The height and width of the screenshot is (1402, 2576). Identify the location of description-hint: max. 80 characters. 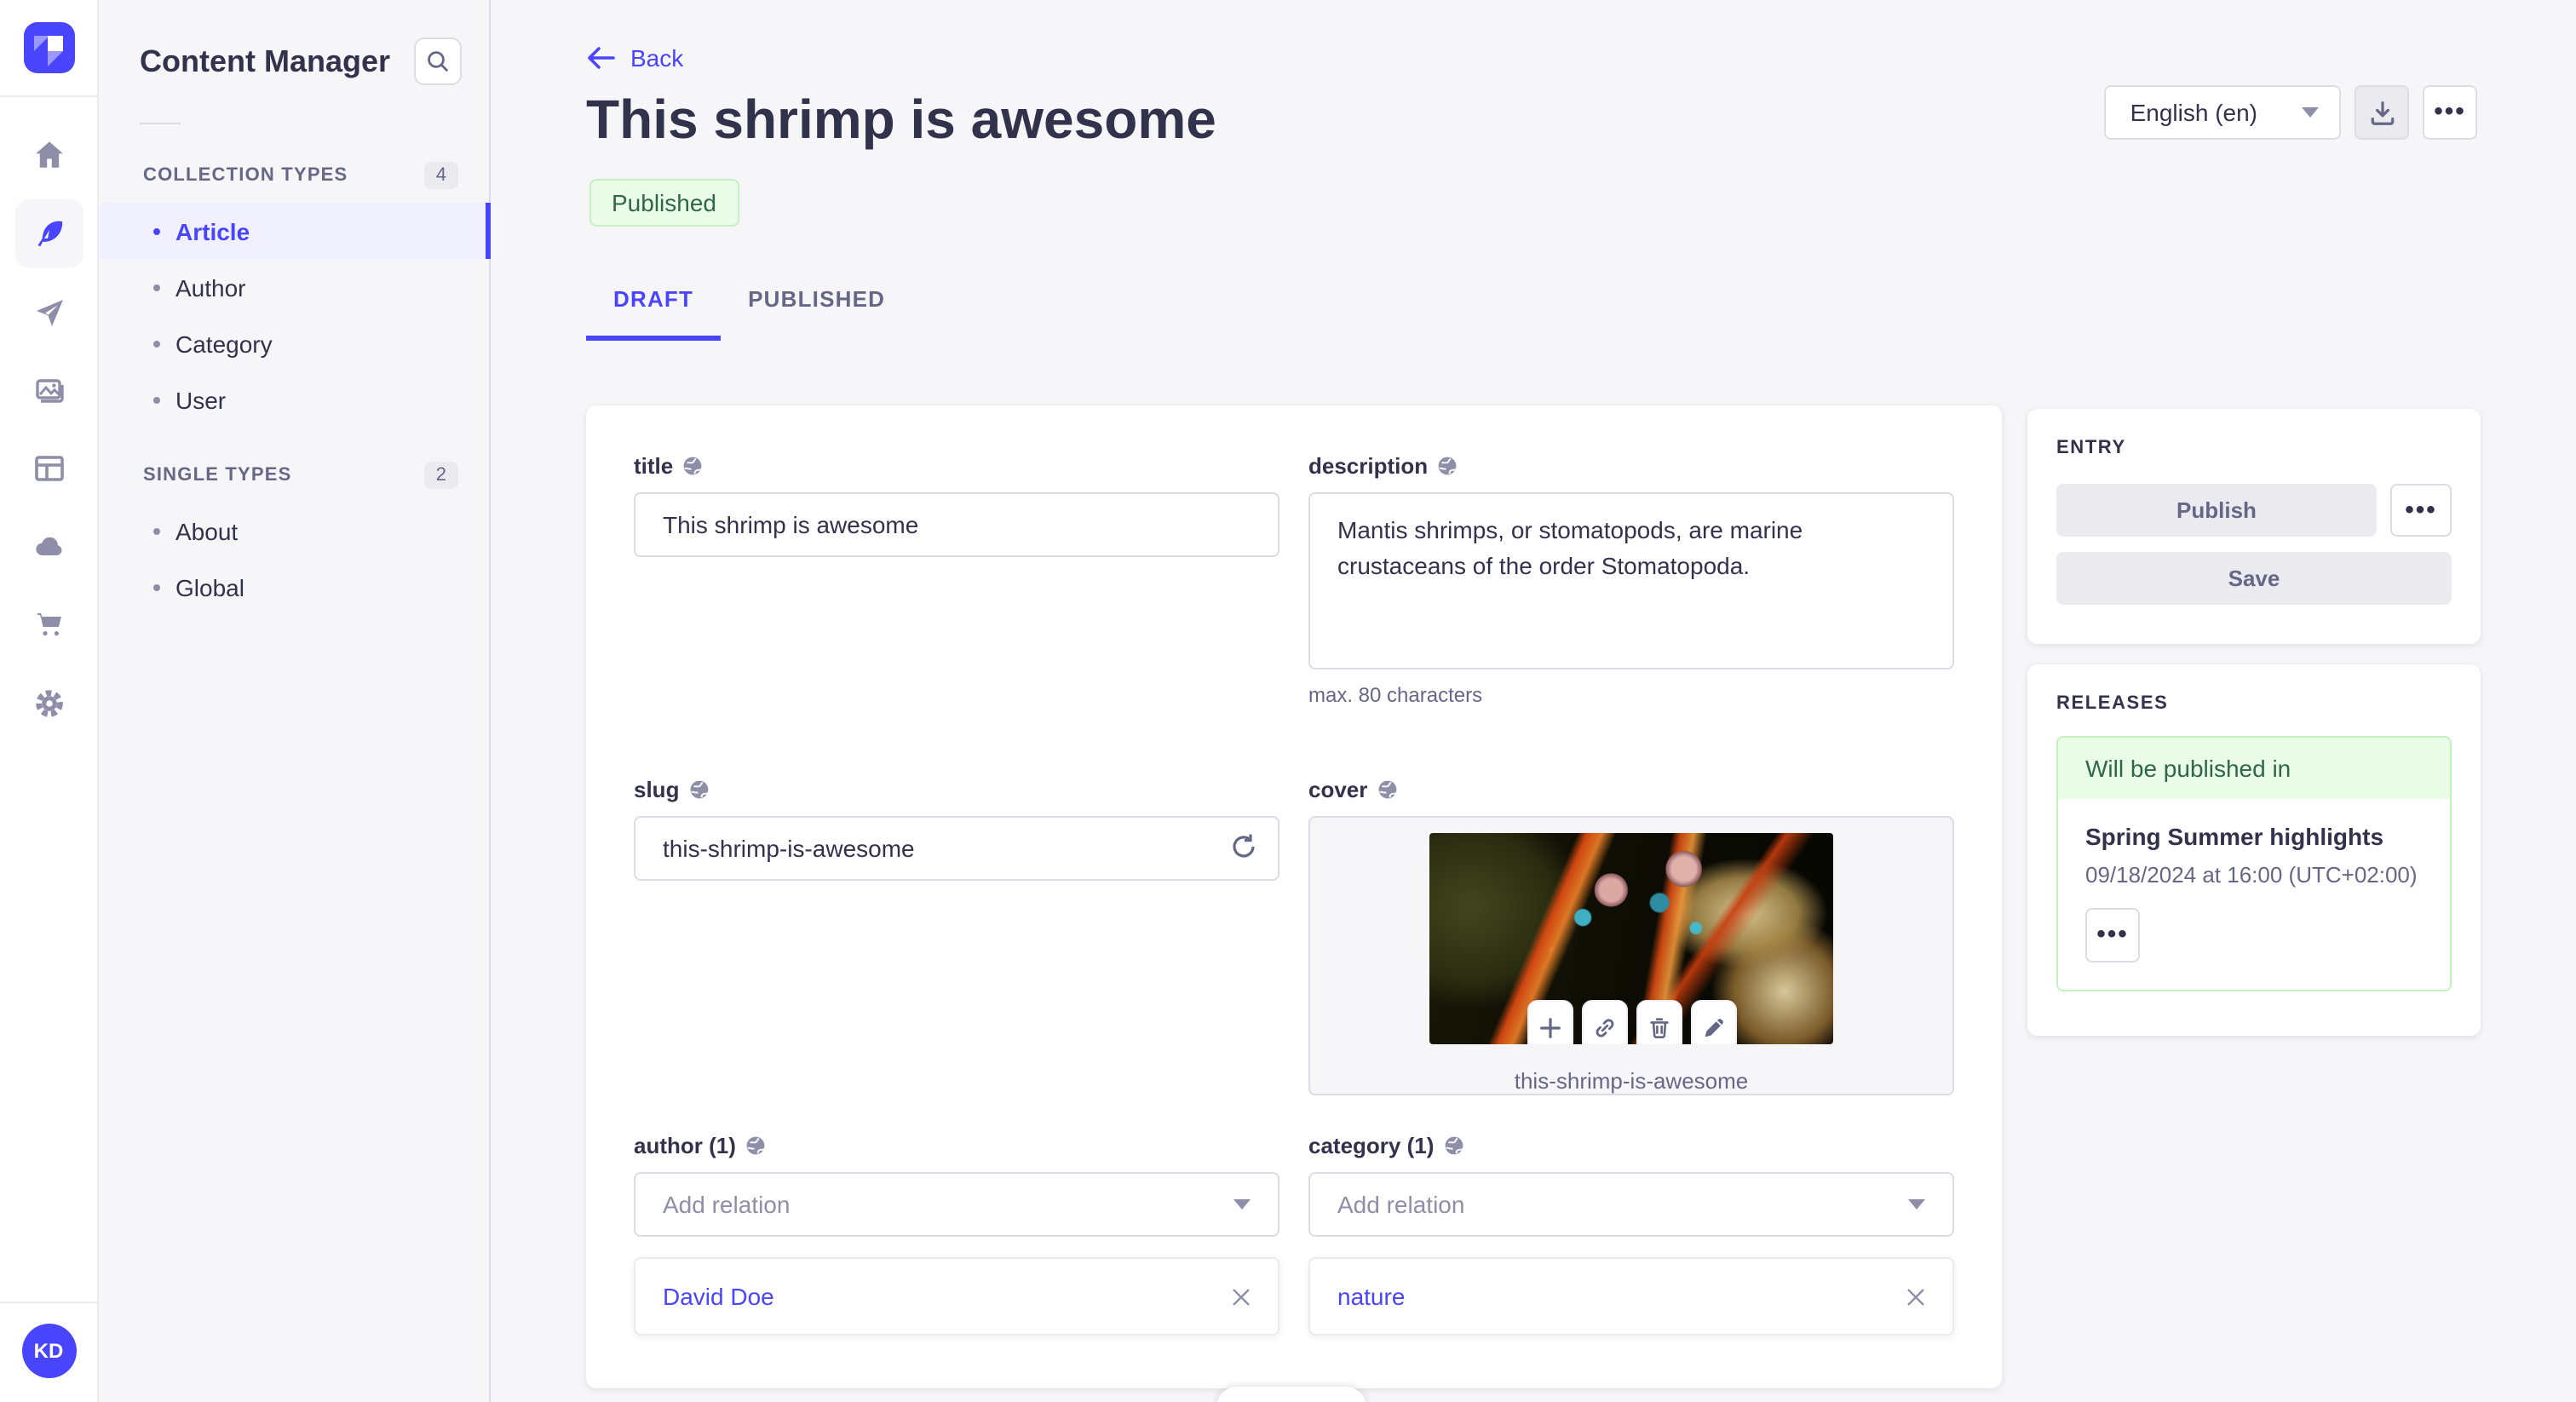
(1396, 695).